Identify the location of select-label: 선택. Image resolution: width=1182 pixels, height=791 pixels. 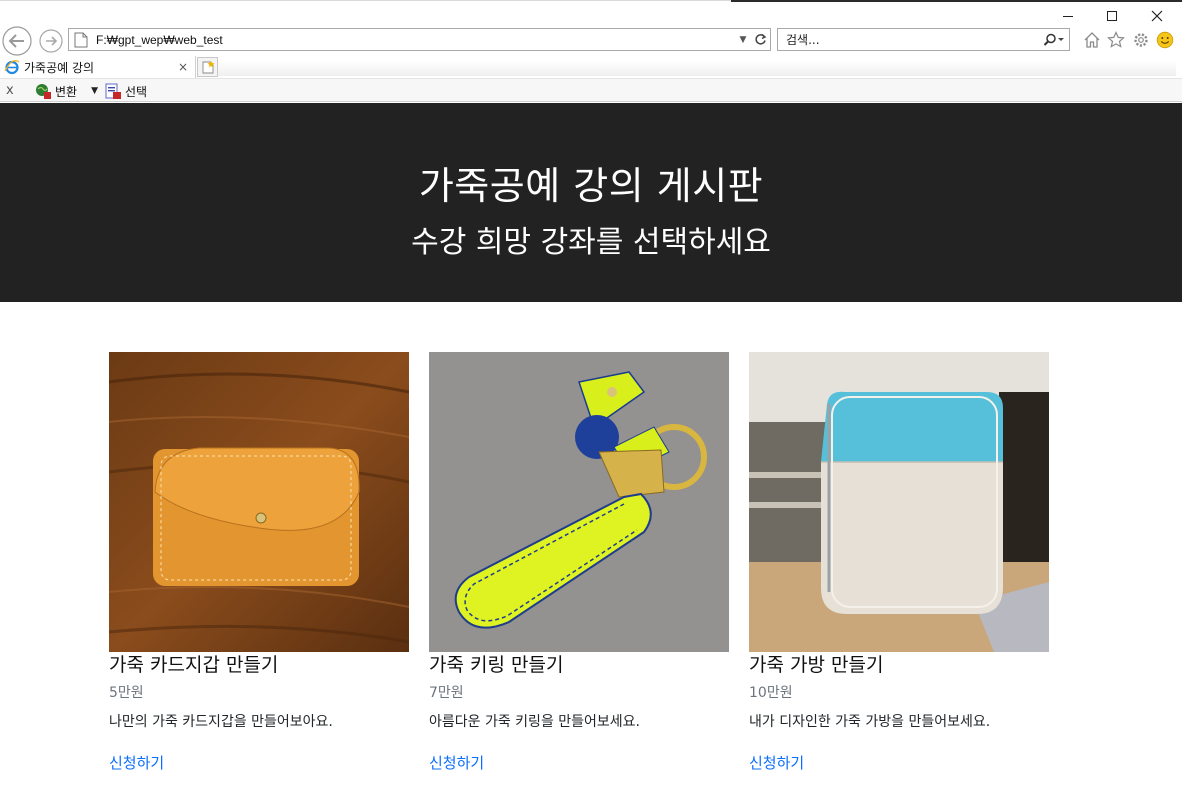
(136, 91).